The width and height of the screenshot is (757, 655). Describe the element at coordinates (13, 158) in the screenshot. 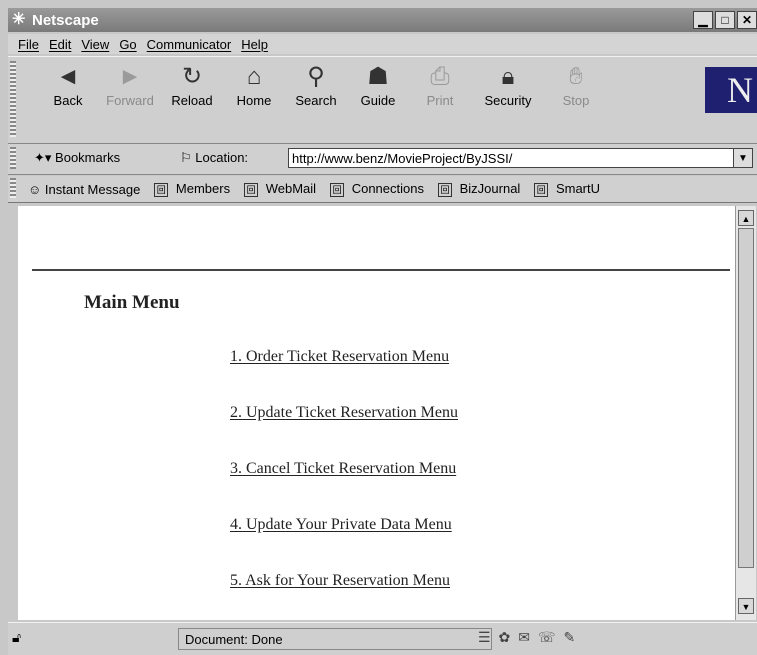

I see `location-grip` at that location.